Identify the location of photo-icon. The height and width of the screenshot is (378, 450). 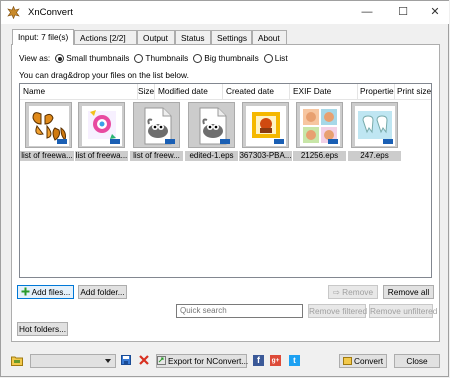
(102, 126).